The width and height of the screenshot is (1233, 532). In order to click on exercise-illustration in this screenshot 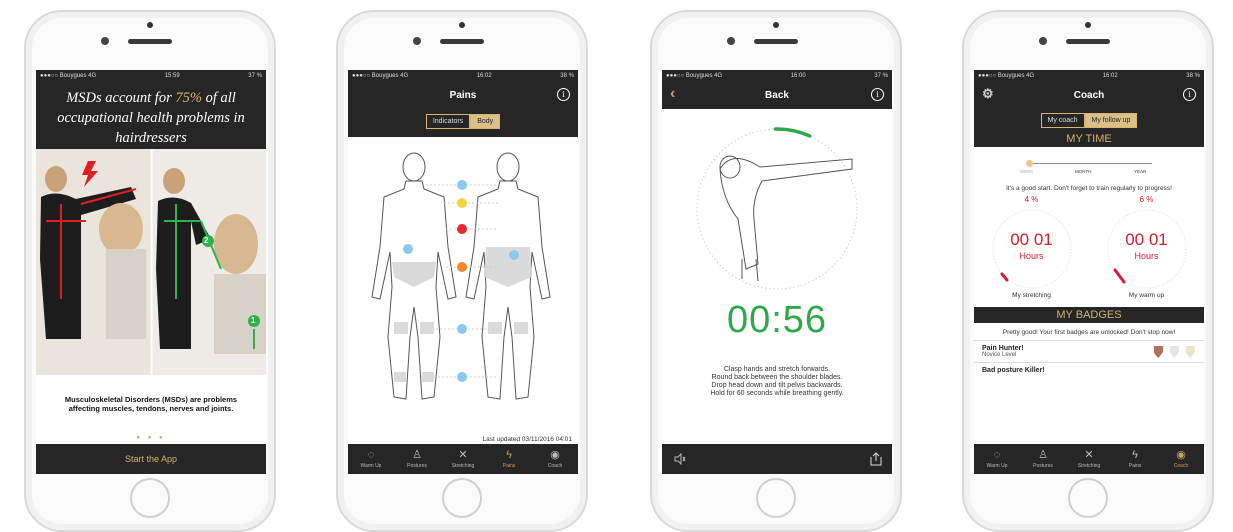, I will do `click(777, 208)`.